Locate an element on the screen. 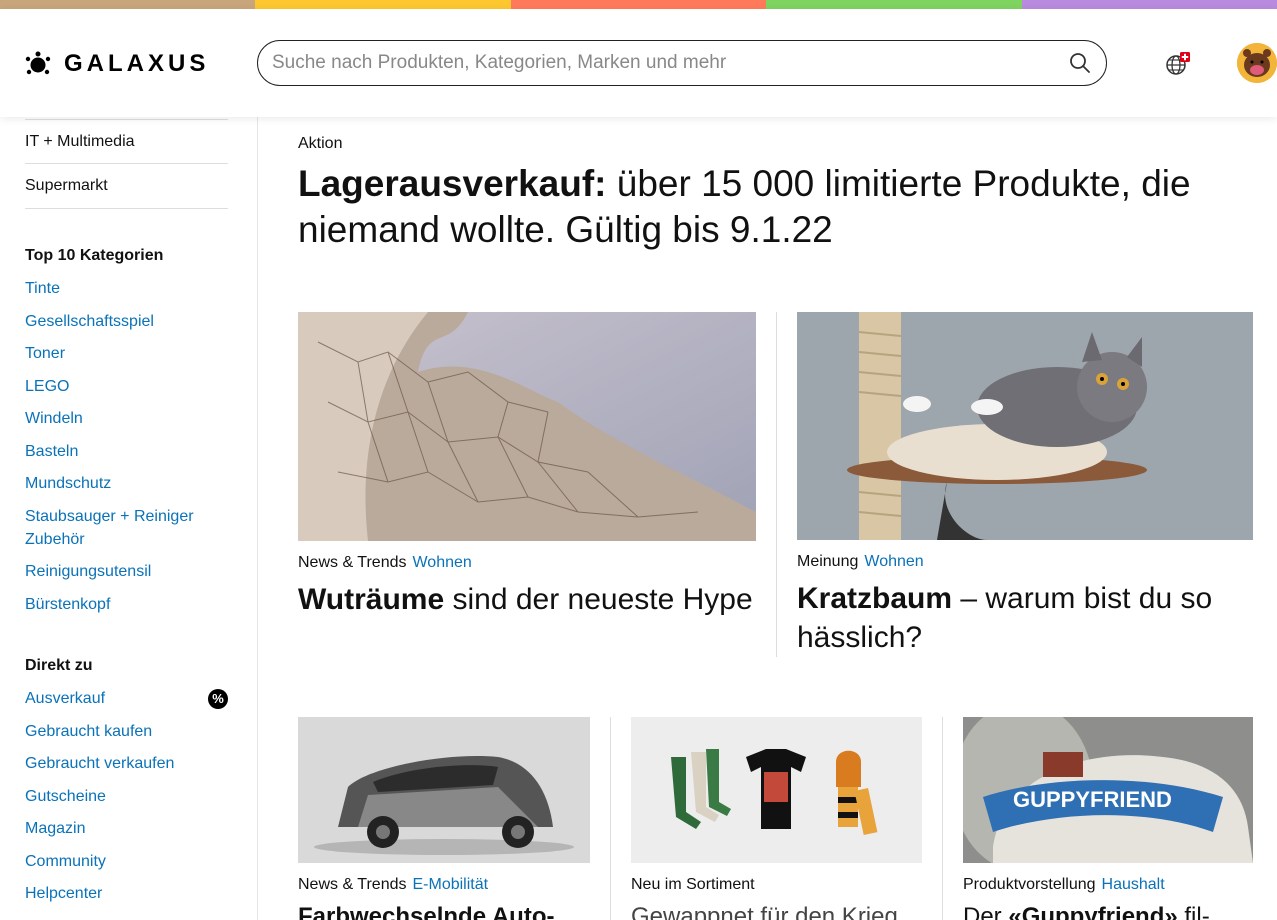 This screenshot has width=1277, height=920. article-card-merch: Neu im Sortiment Gewappnet für den Krieg is located at coordinates (776, 818).